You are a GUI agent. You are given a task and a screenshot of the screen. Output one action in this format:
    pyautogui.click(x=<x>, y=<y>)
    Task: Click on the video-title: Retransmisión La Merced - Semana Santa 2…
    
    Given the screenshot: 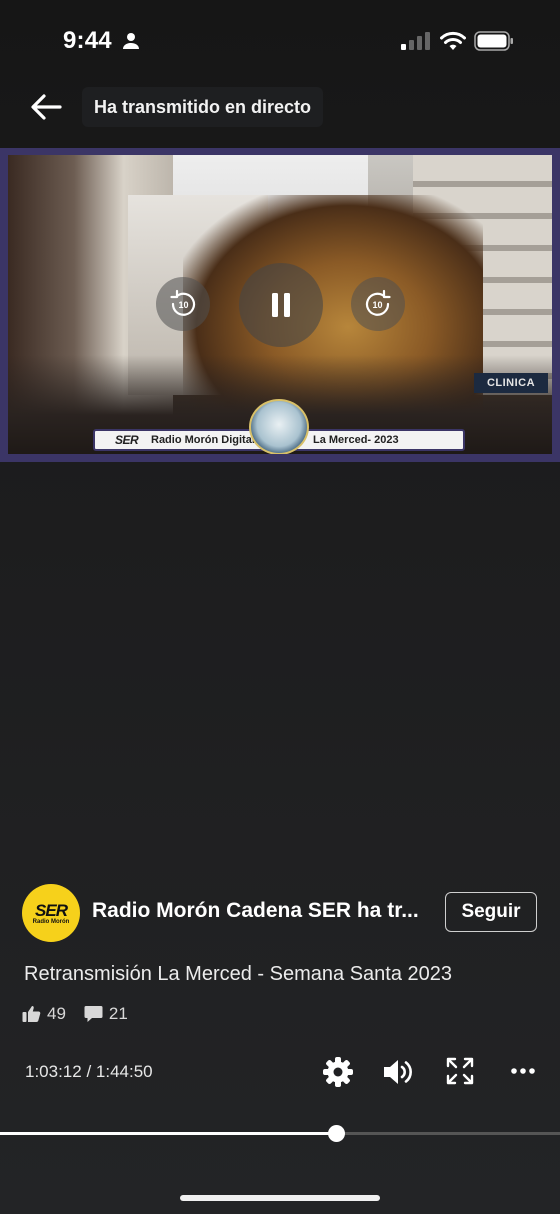 What is the action you would take?
    pyautogui.click(x=238, y=974)
    